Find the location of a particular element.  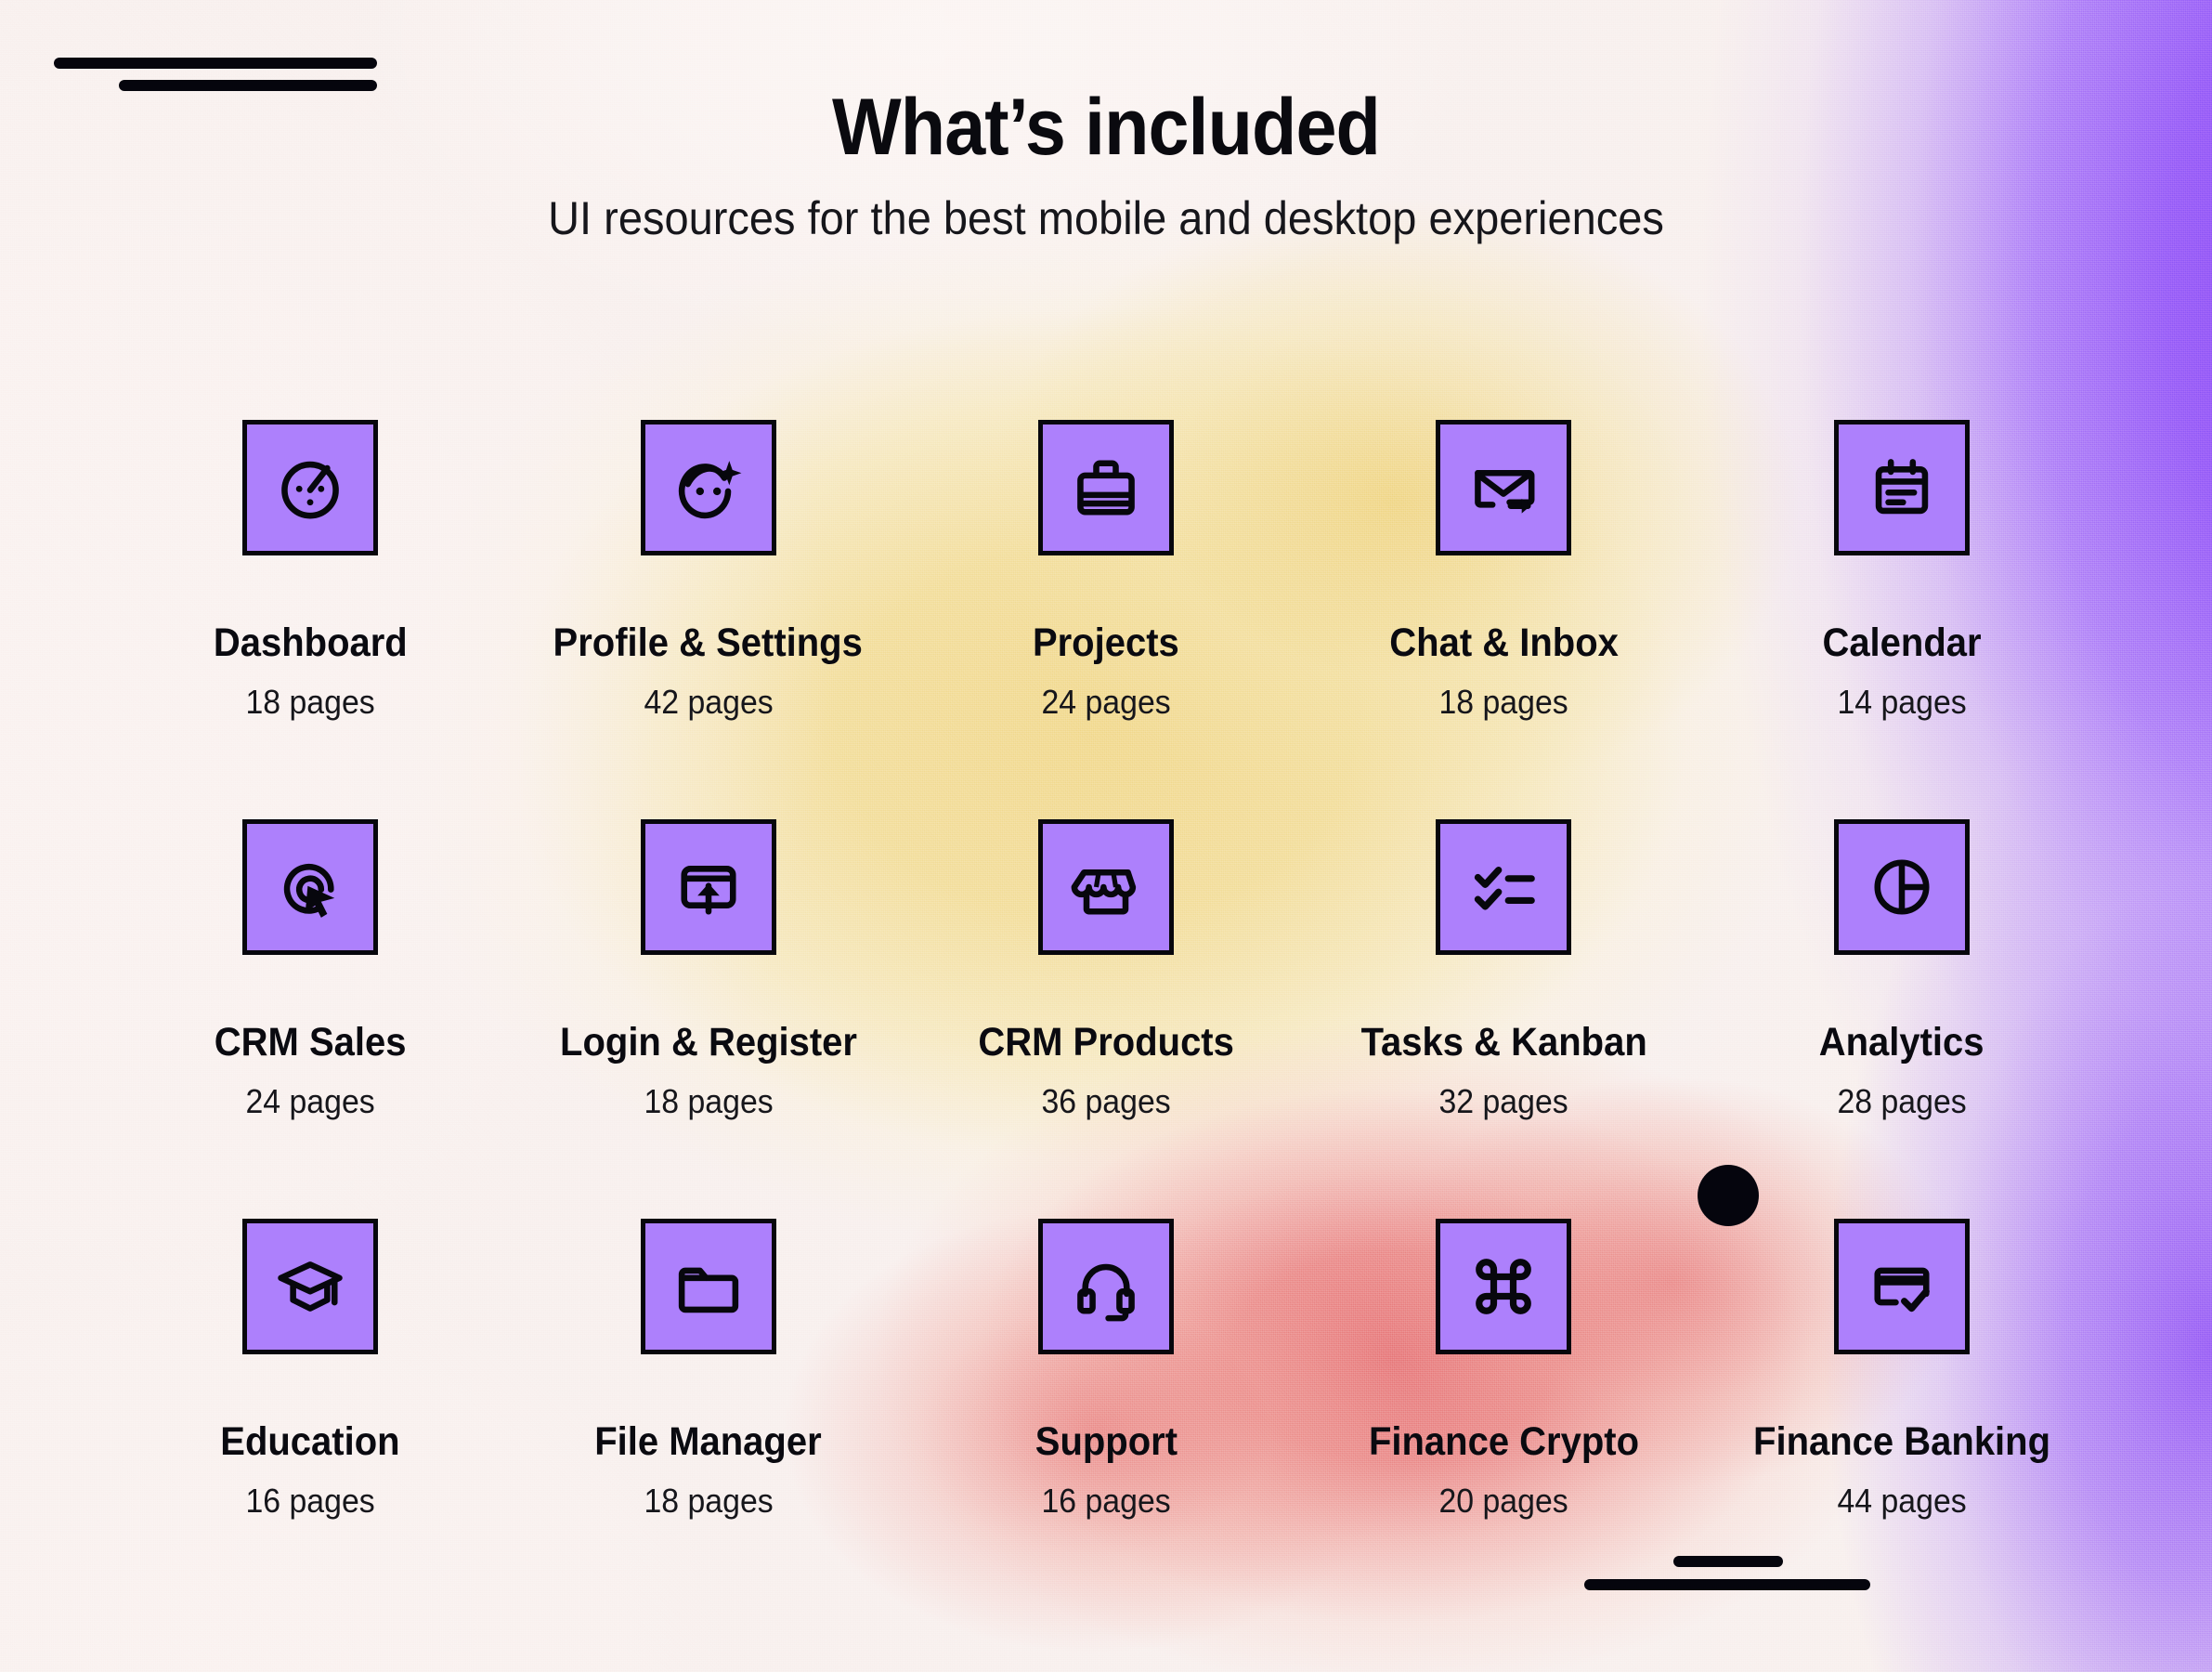

feature-cell: Profile & Settings 42 pages is located at coordinates (708, 619).